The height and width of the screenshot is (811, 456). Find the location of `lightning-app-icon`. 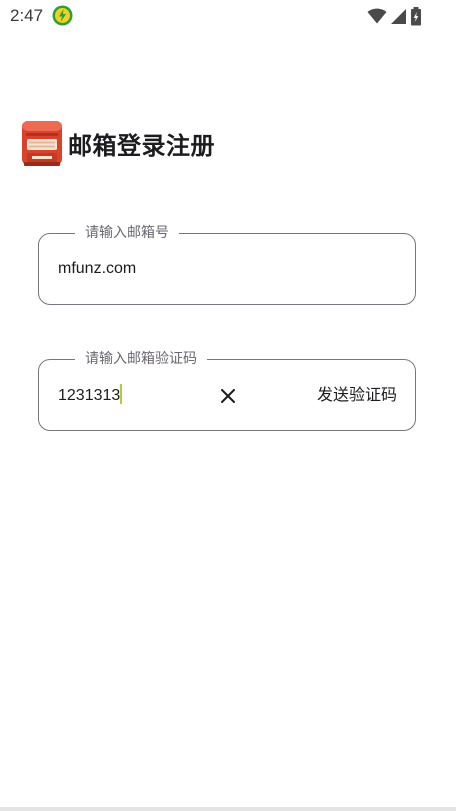

lightning-app-icon is located at coordinates (62, 15).